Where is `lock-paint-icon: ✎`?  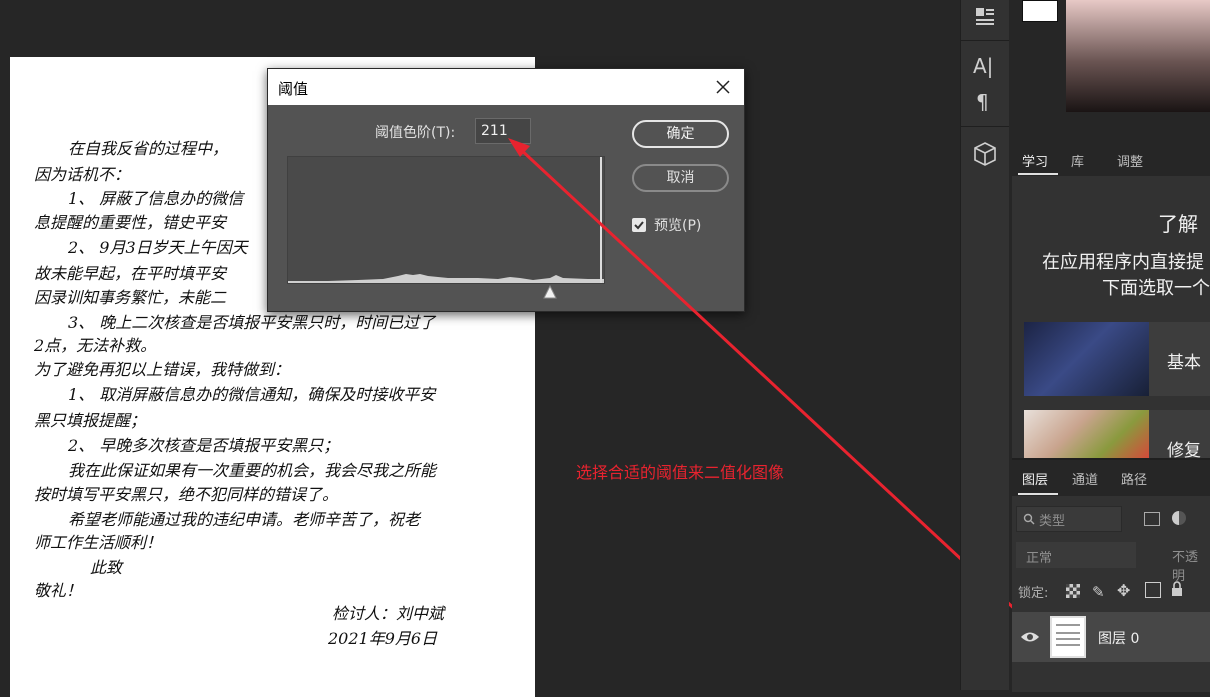
lock-paint-icon: ✎ is located at coordinates (1098, 592).